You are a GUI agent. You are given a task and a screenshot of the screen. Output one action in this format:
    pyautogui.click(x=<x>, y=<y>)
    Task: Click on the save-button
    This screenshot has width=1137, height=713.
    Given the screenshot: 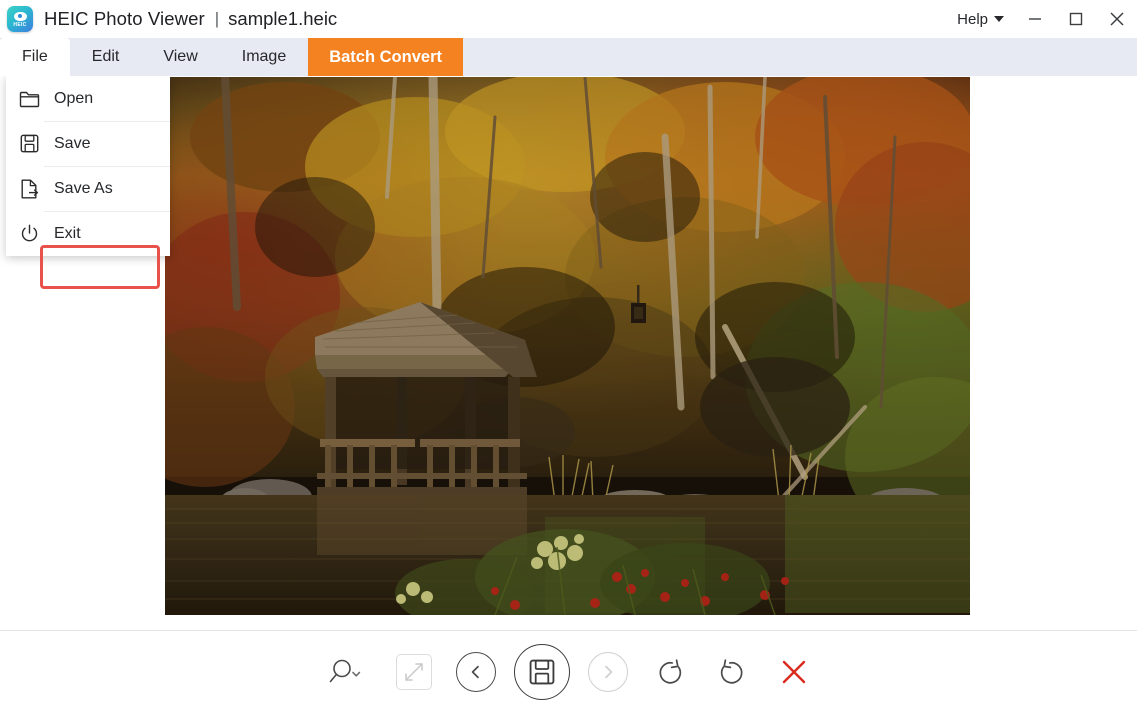 What is the action you would take?
    pyautogui.click(x=542, y=672)
    